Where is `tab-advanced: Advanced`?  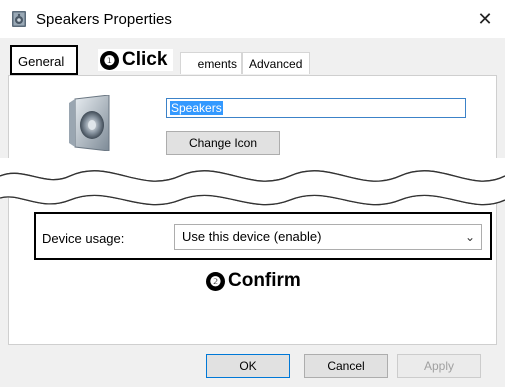
tab-advanced: Advanced is located at coordinates (276, 63).